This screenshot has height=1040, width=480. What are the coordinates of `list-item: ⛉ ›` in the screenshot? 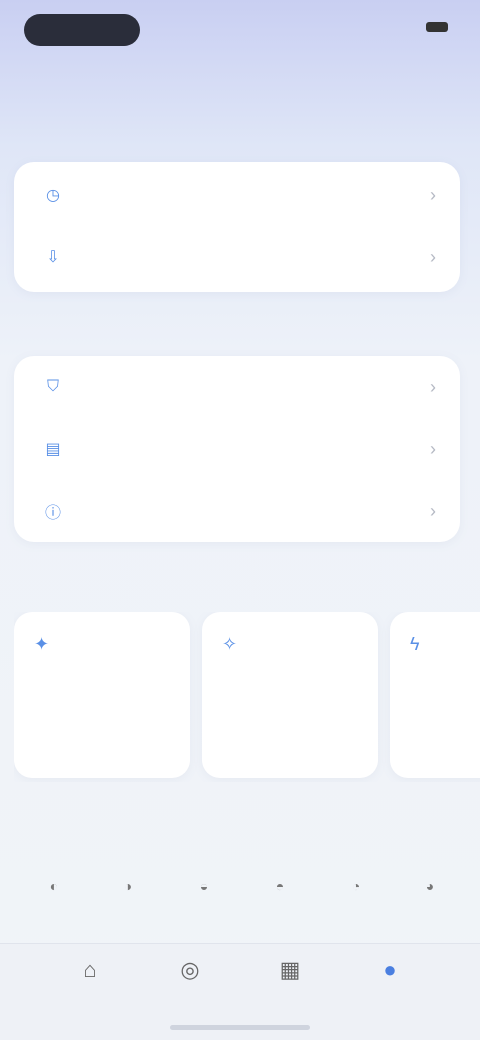 It's located at (237, 387).